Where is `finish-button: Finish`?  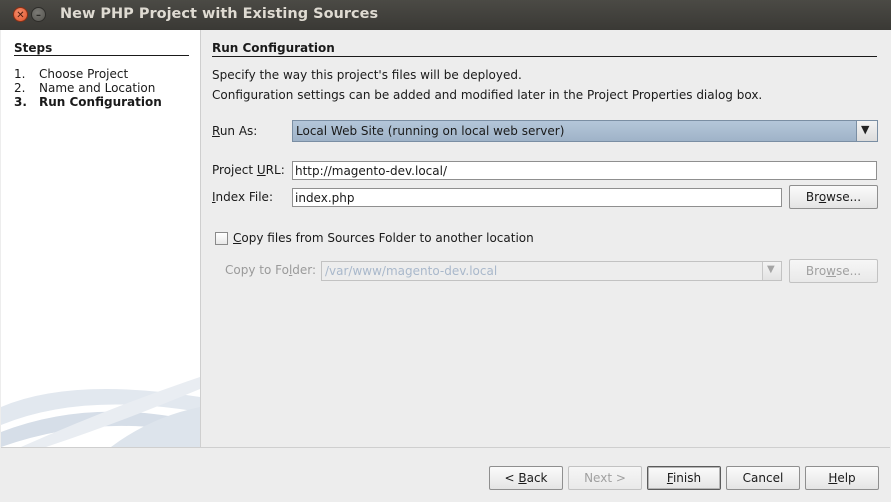
finish-button: Finish is located at coordinates (684, 478).